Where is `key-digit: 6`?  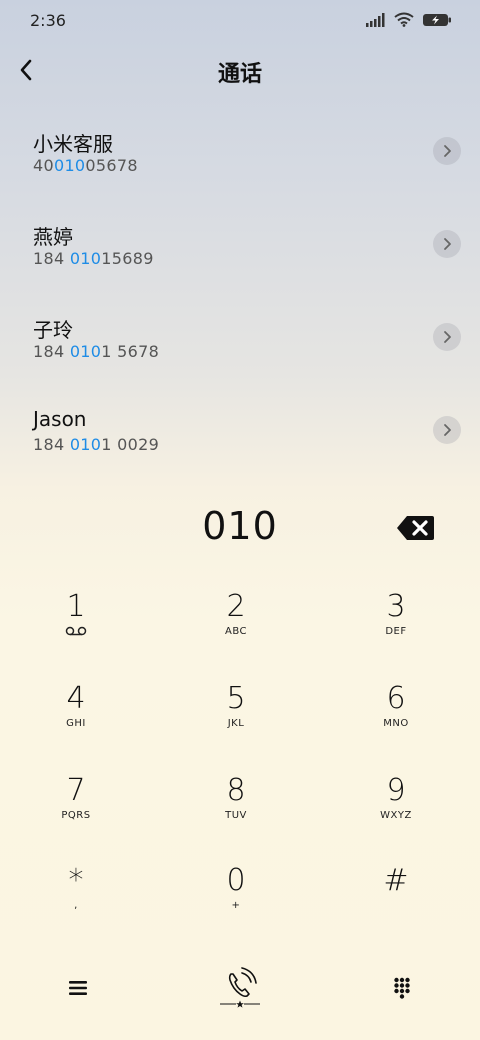
key-digit: 6 is located at coordinates (396, 698).